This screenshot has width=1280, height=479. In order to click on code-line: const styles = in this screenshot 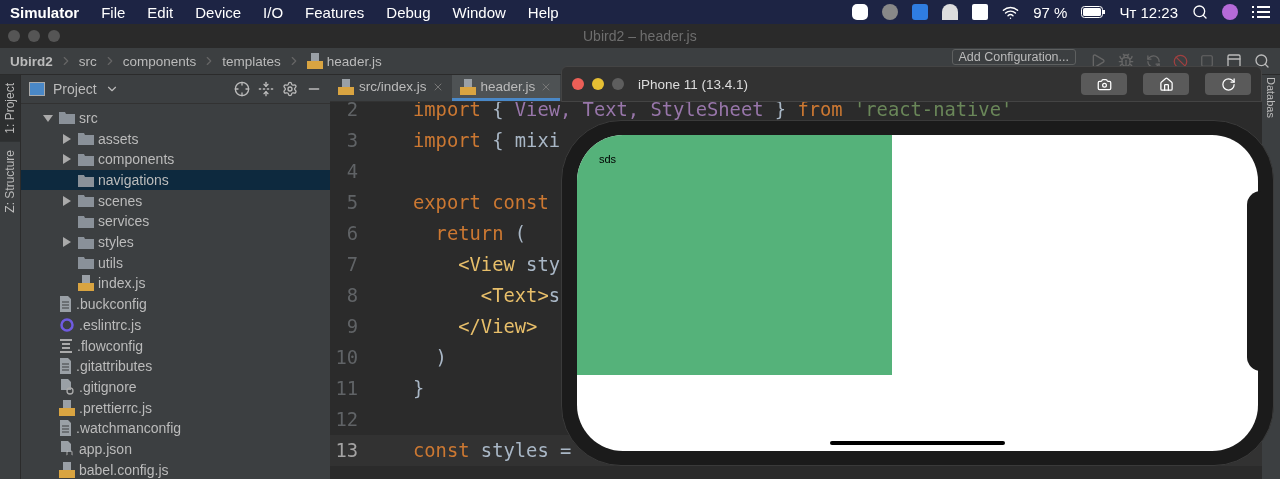, I will do `click(492, 450)`.